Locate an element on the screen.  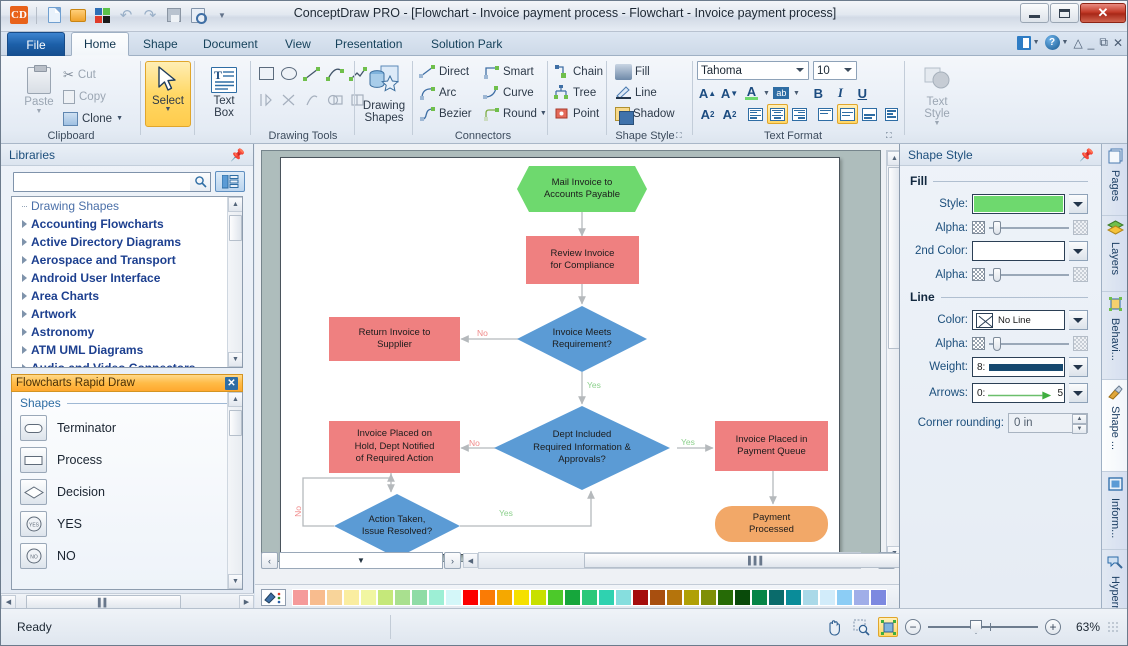
search-icon is located at coordinates (200, 181).